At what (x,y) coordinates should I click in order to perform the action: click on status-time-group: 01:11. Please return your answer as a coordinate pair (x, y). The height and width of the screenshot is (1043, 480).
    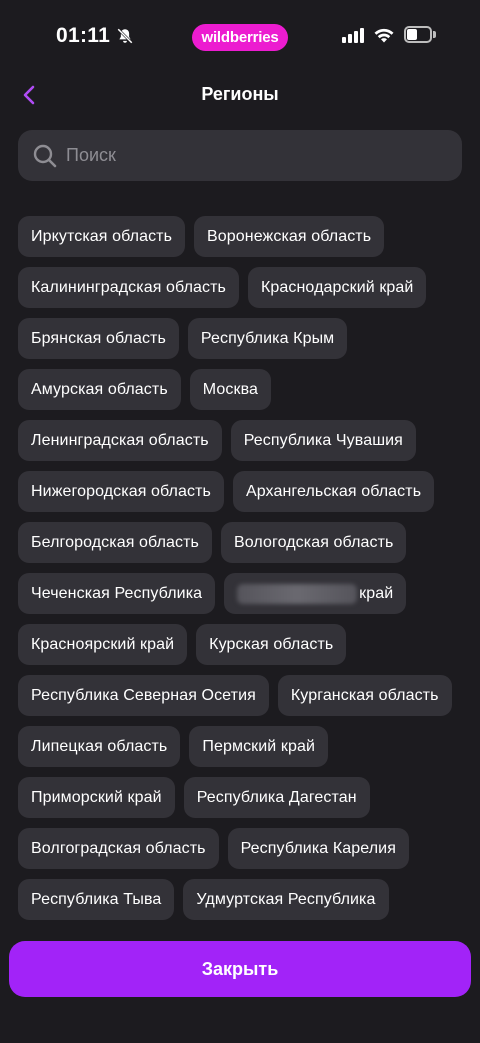
    Looking at the image, I should click on (95, 36).